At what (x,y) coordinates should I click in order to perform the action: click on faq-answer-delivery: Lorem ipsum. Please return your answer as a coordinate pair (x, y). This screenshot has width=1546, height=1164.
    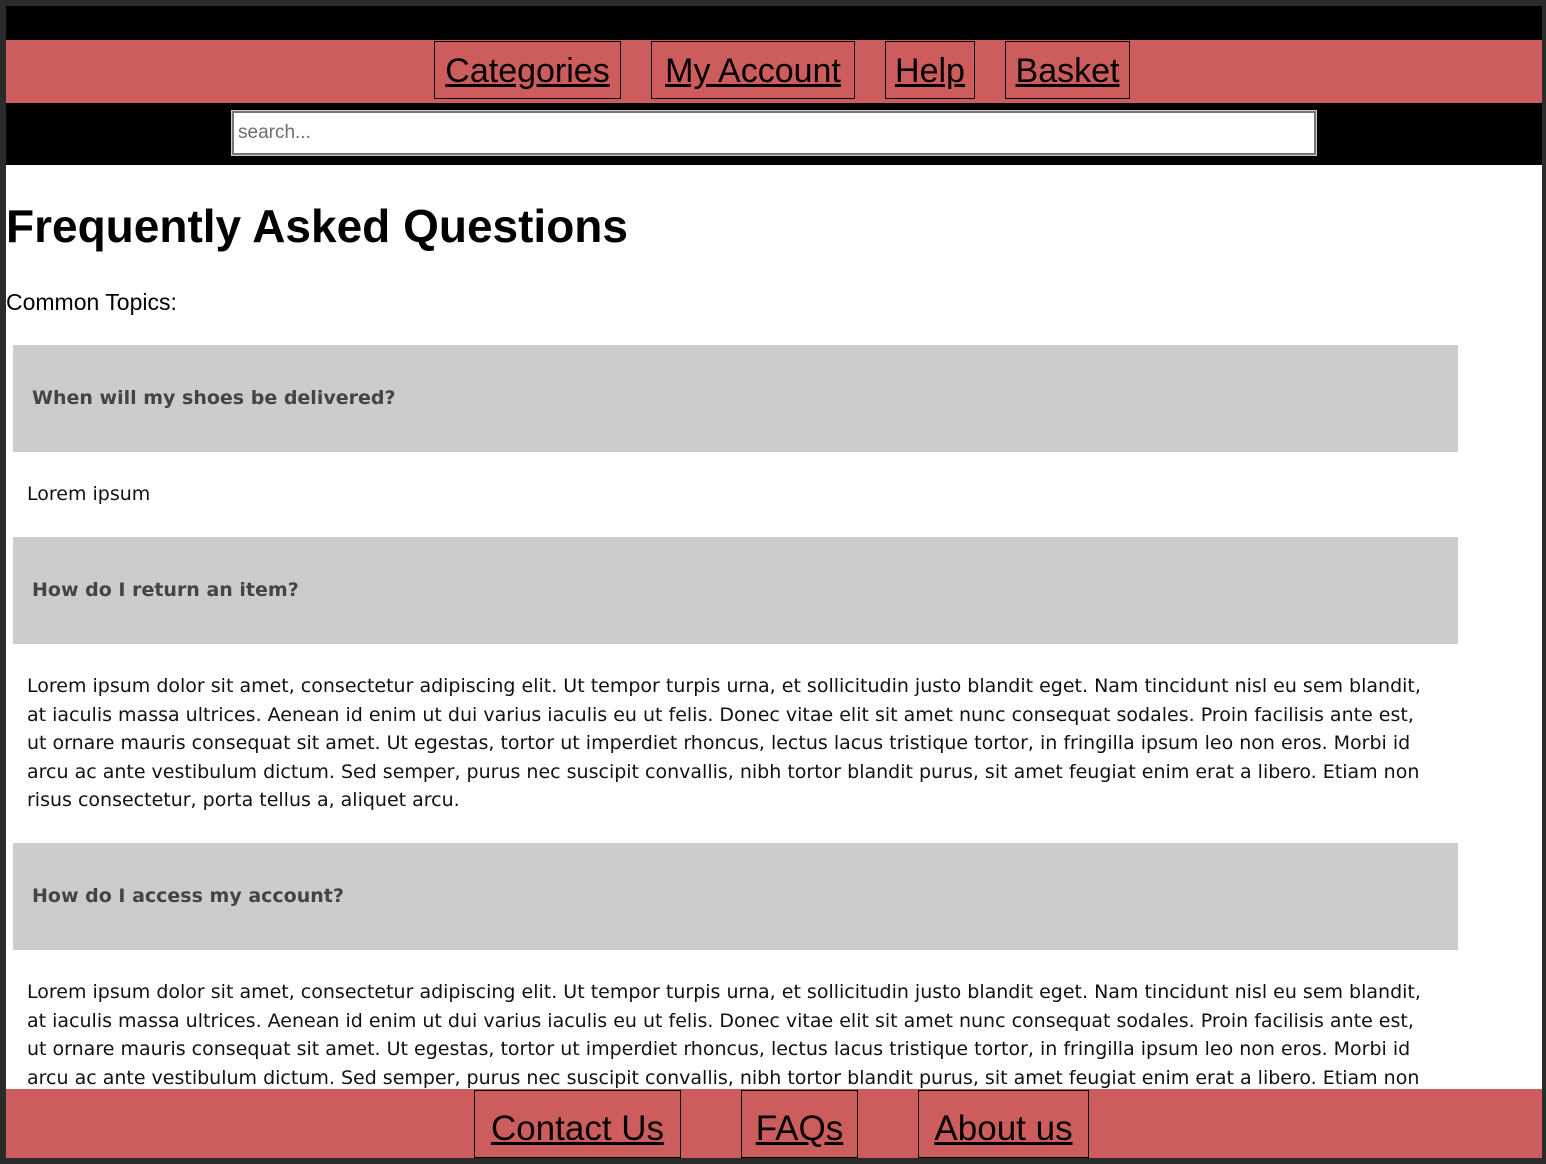
    Looking at the image, I should click on (89, 494).